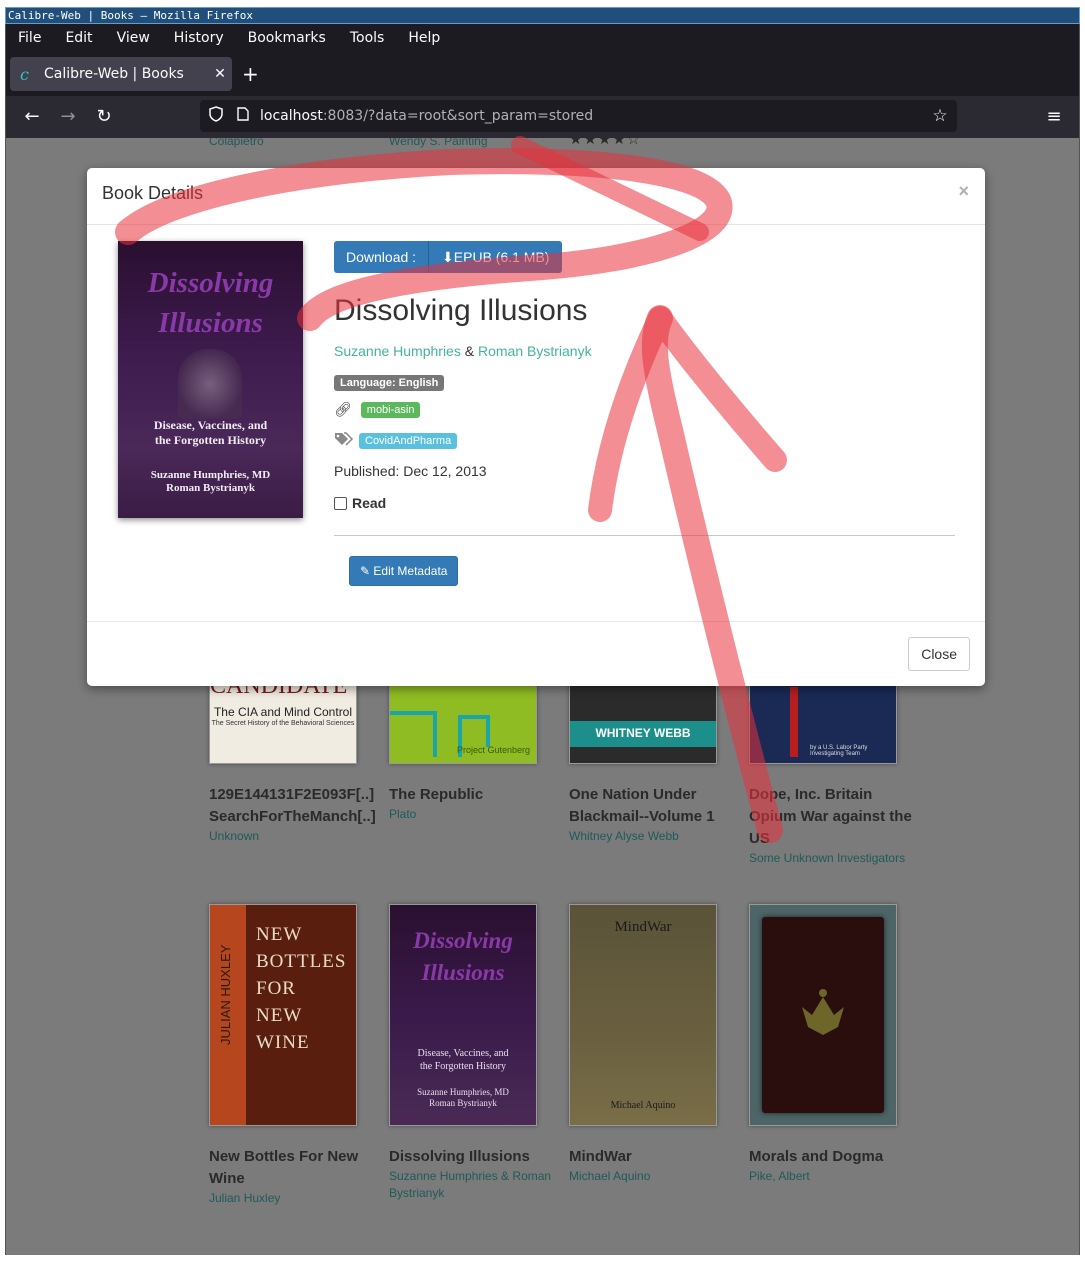  I want to click on book-title: Dissolving Illusions, so click(474, 1157).